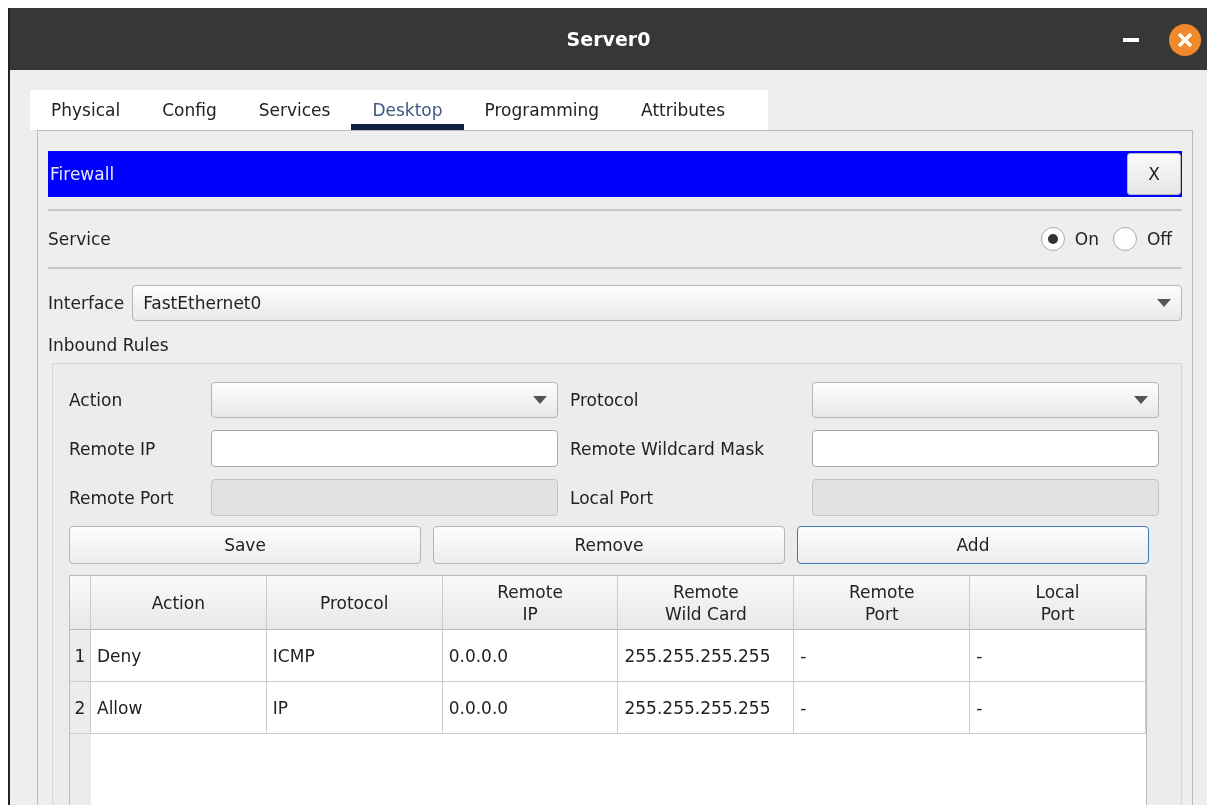 This screenshot has height=805, width=1207. What do you see at coordinates (609, 545) in the screenshot?
I see `action-button: Remove` at bounding box center [609, 545].